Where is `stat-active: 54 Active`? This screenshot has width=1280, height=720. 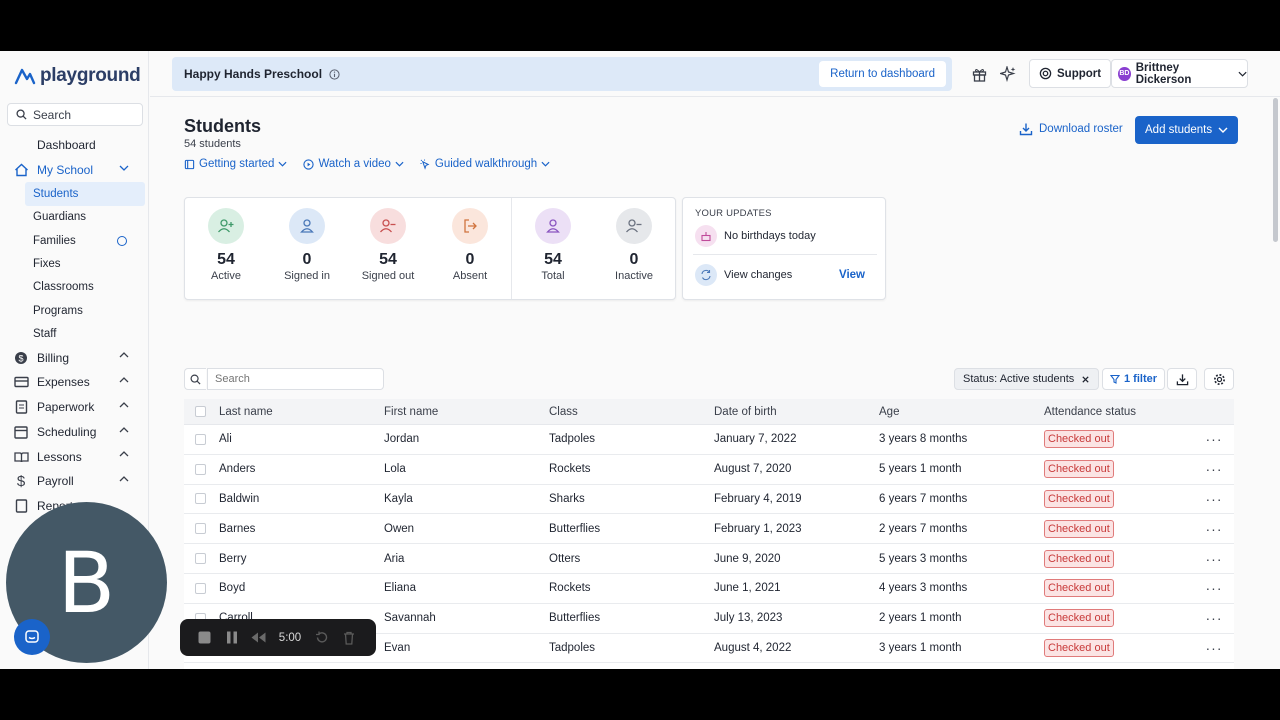 stat-active: 54 Active is located at coordinates (226, 245).